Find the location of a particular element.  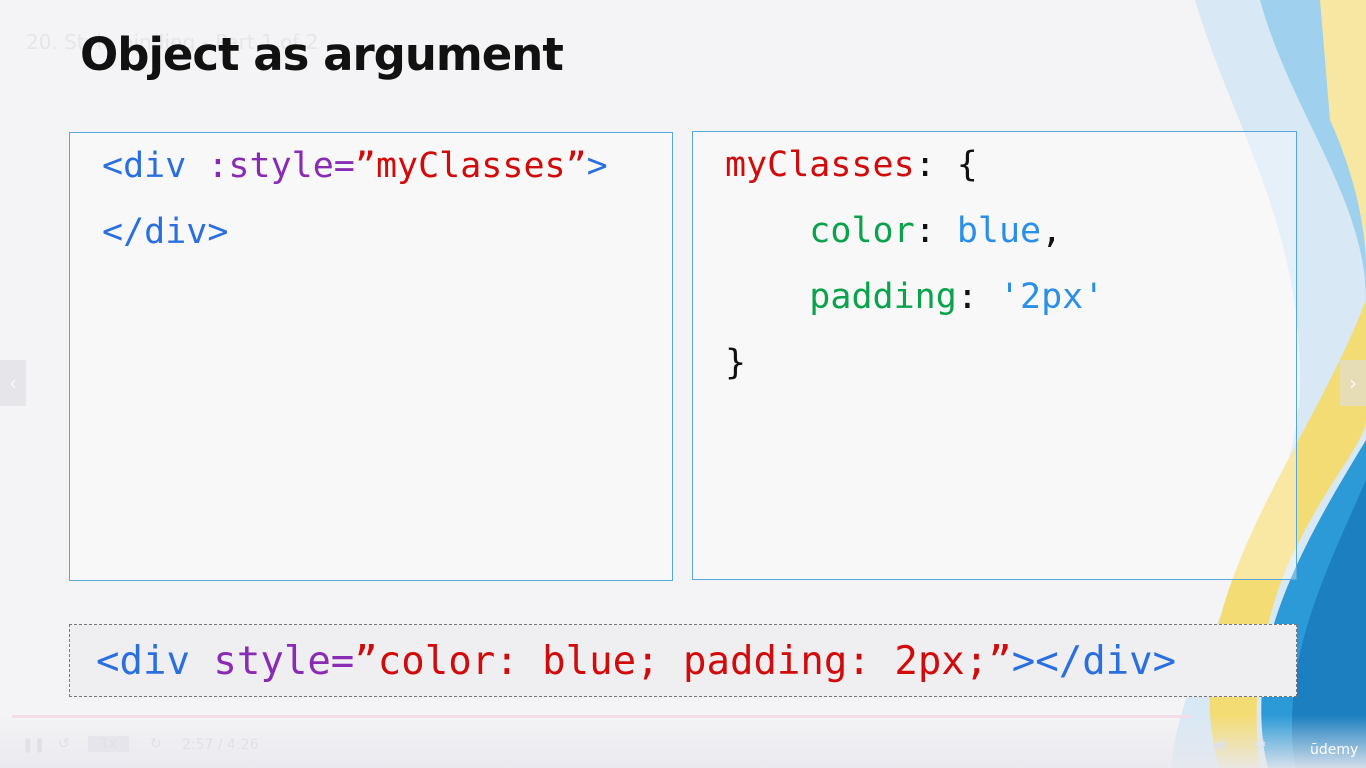

result-style-attr: style= is located at coordinates (284, 661).